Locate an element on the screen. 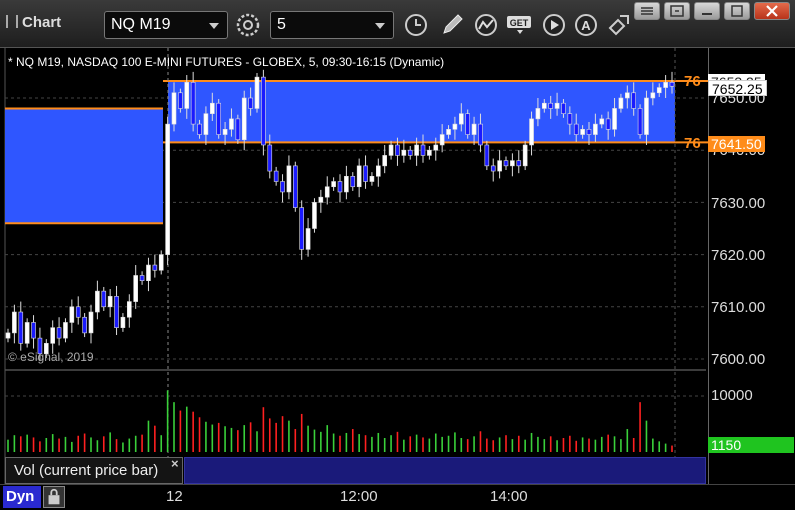 The height and width of the screenshot is (510, 795). volume-tick-label: 10000 is located at coordinates (732, 395).